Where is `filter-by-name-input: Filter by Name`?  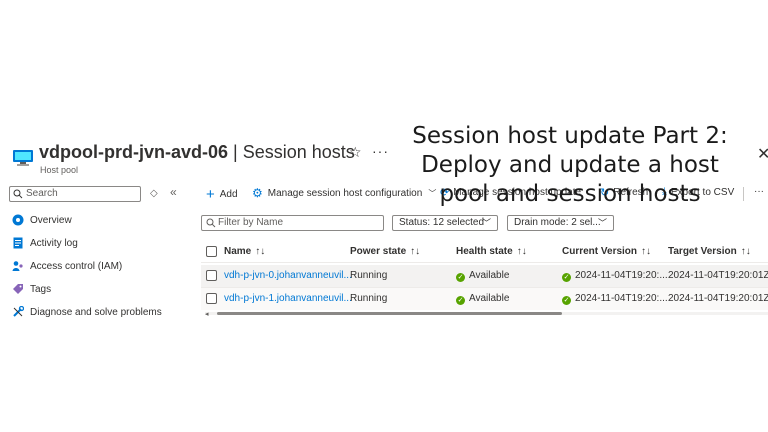 filter-by-name-input: Filter by Name is located at coordinates (292, 223).